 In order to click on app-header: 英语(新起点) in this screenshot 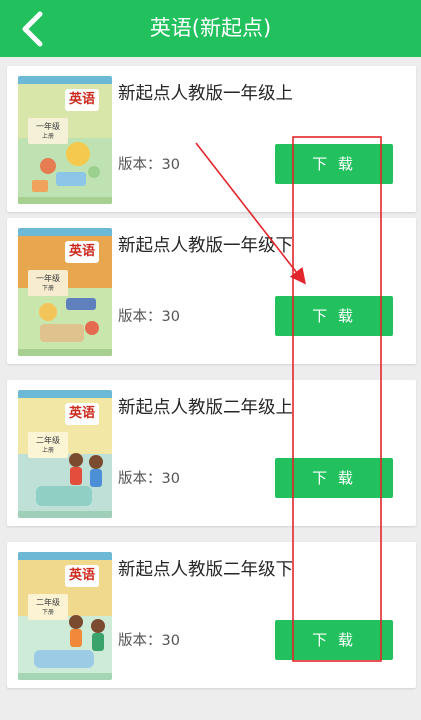, I will do `click(210, 28)`.